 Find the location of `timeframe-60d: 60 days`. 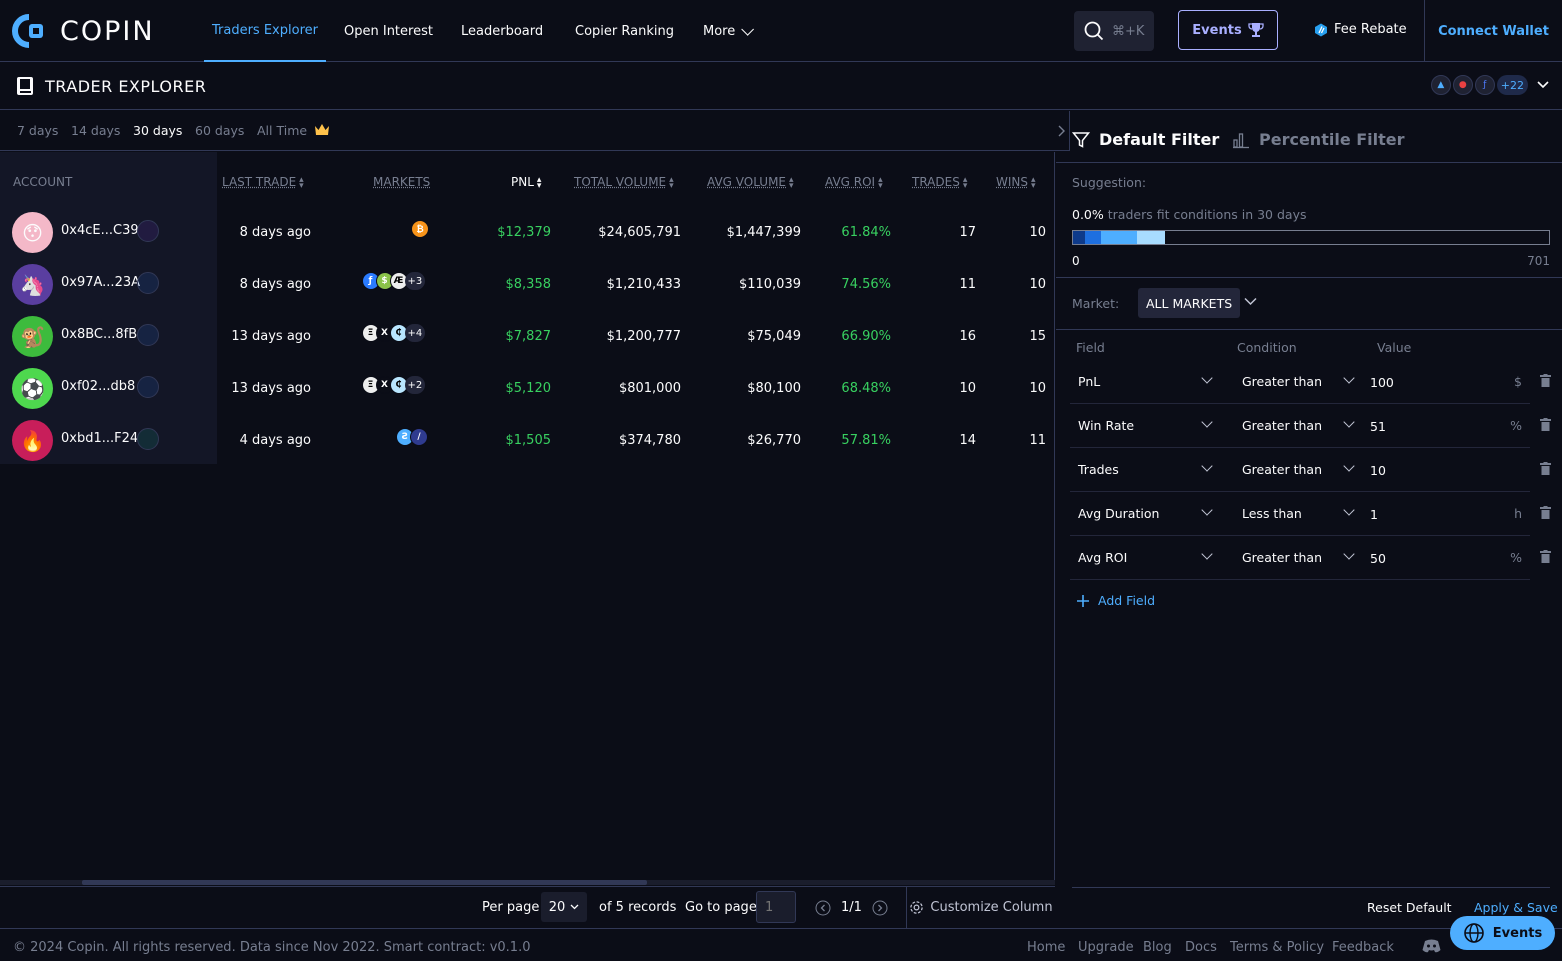

timeframe-60d: 60 days is located at coordinates (219, 130).